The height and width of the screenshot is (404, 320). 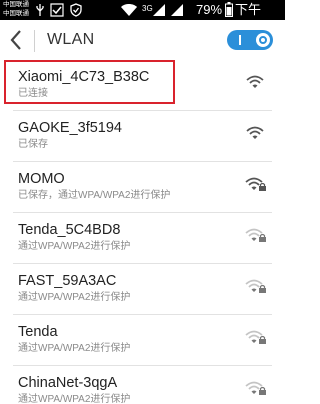 What do you see at coordinates (40, 10) in the screenshot?
I see `usb-icon` at bounding box center [40, 10].